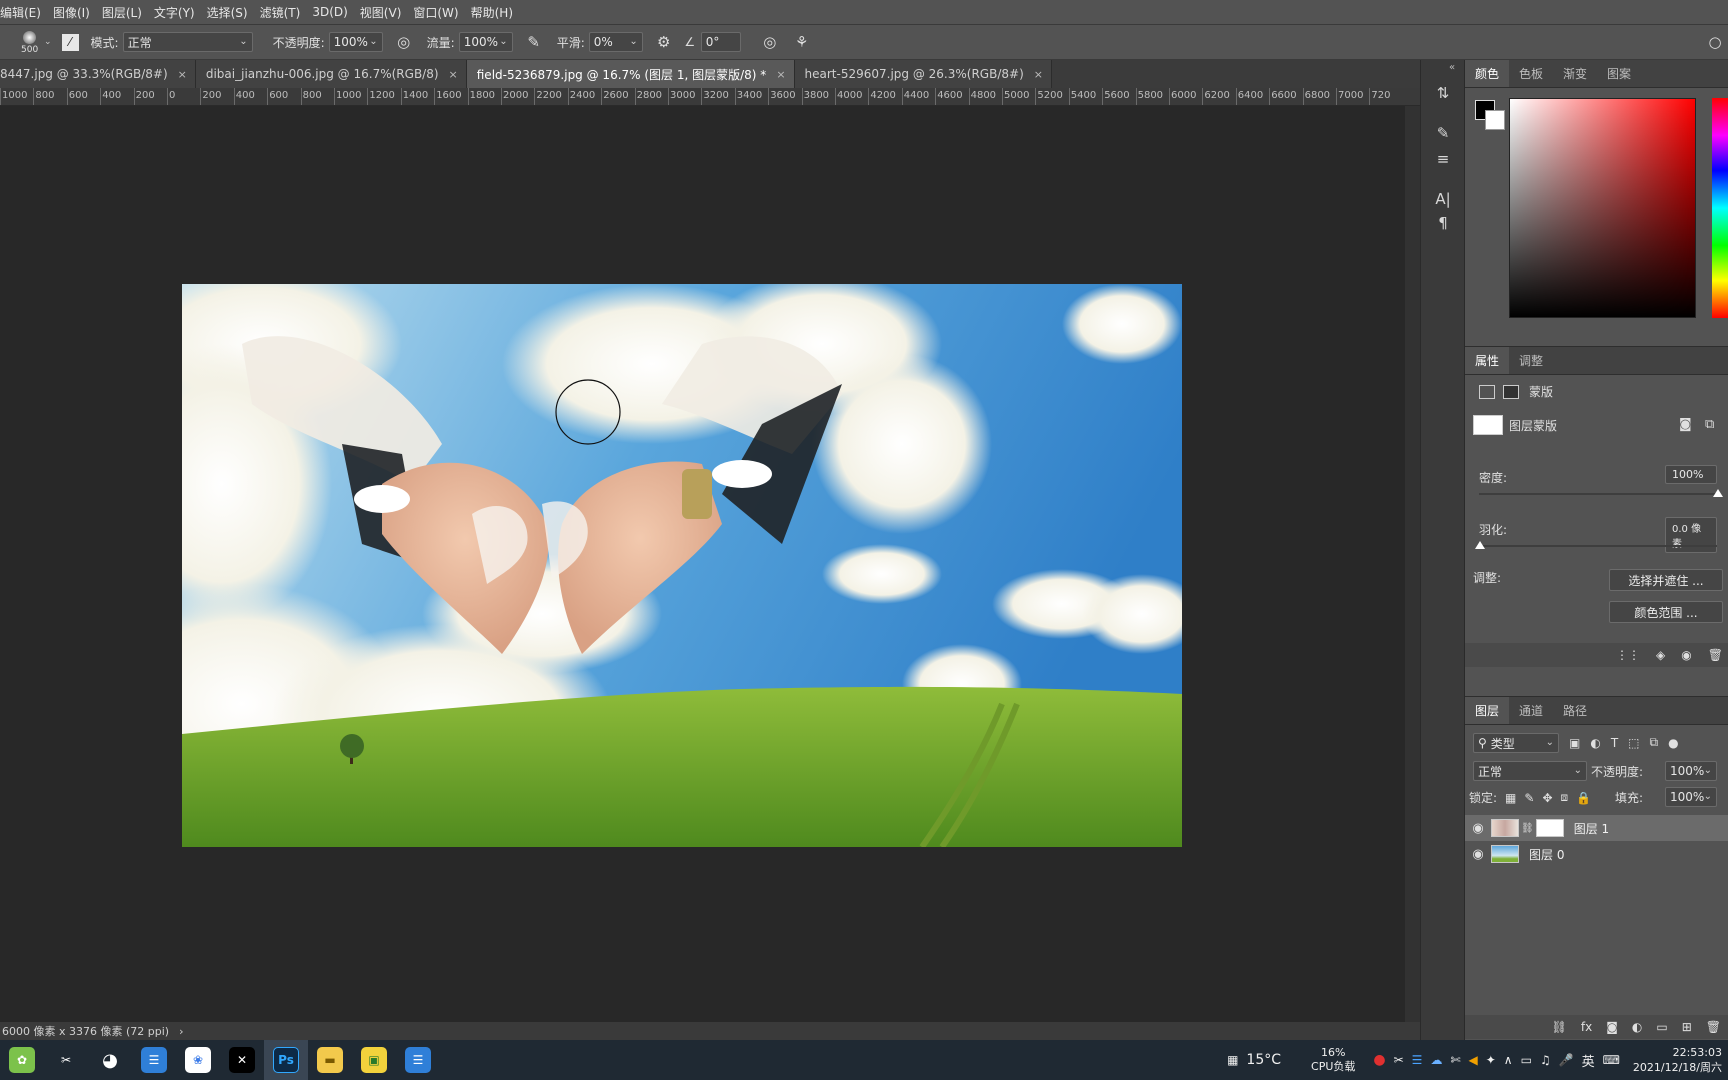  Describe the element at coordinates (331, 74) in the screenshot. I see `document-tab-1: dibai_jianzhu-006.jpg @ 16.7%(RGB/8) ×` at that location.